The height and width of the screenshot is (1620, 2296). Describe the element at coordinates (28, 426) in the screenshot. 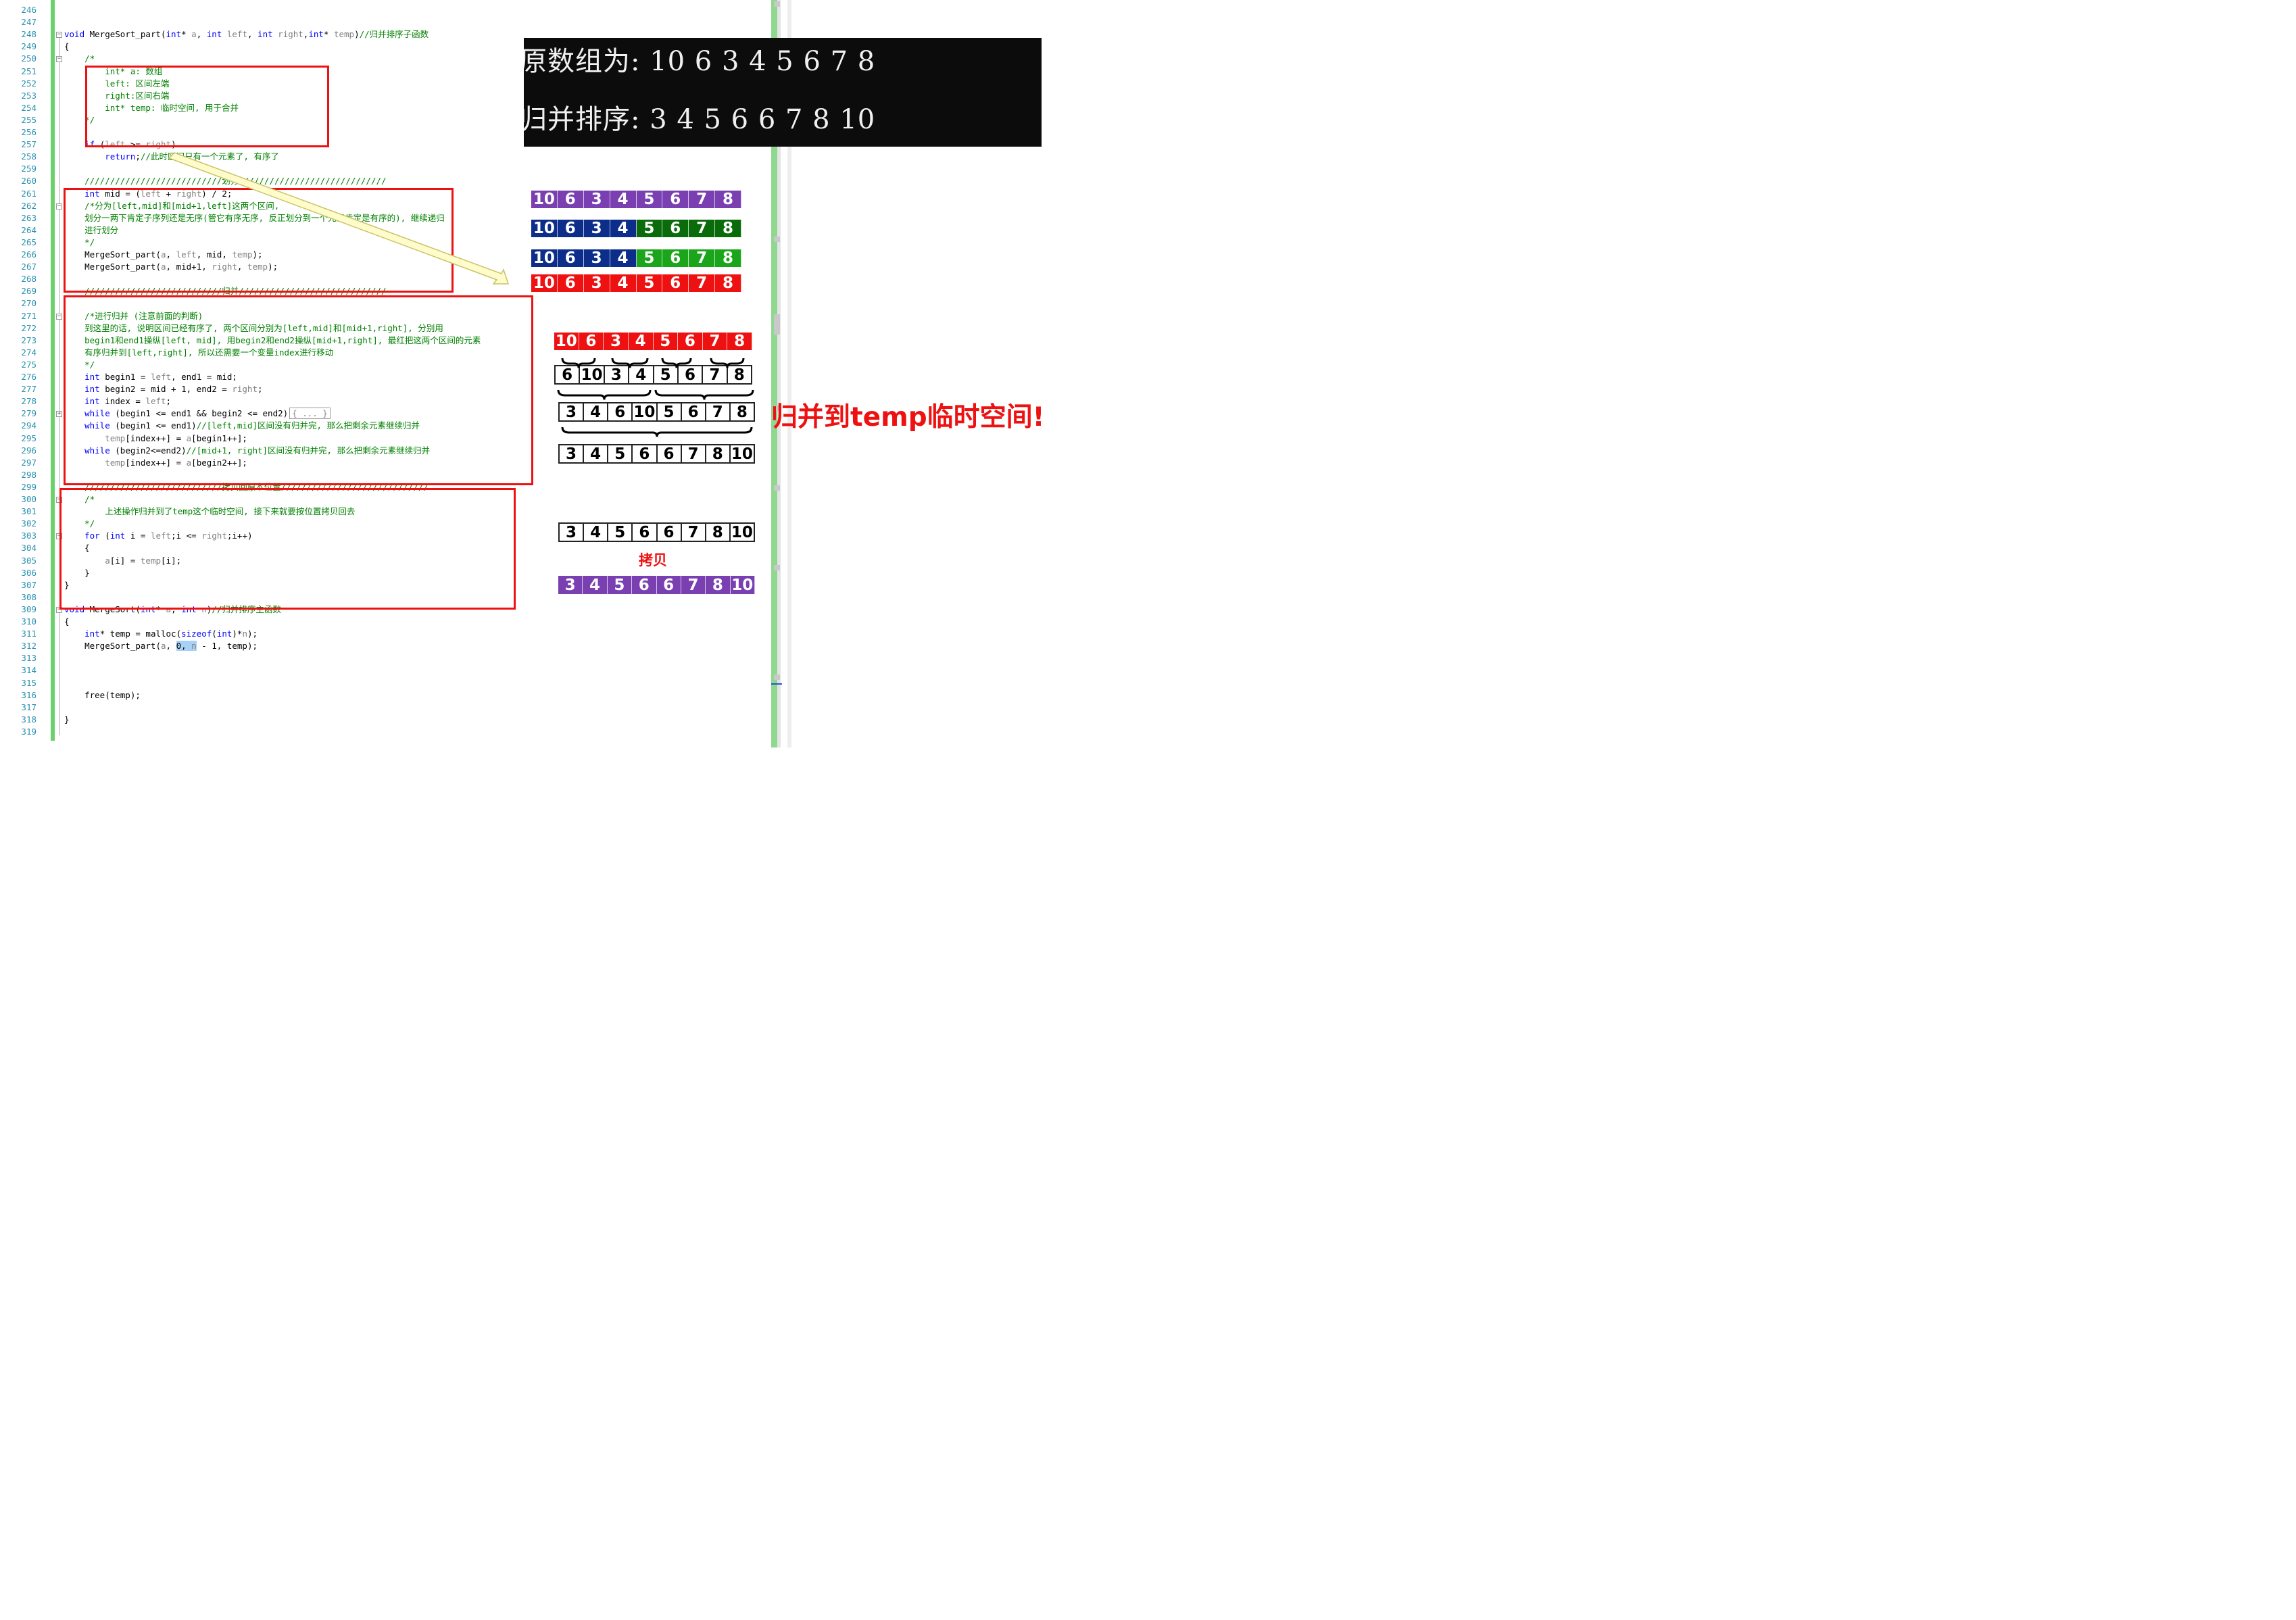

I see `line-number: 294` at that location.